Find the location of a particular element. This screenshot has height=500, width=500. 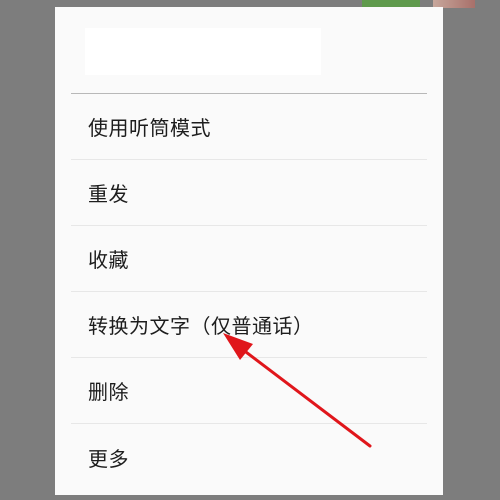

red-arrow-annotation is located at coordinates (297, 390).